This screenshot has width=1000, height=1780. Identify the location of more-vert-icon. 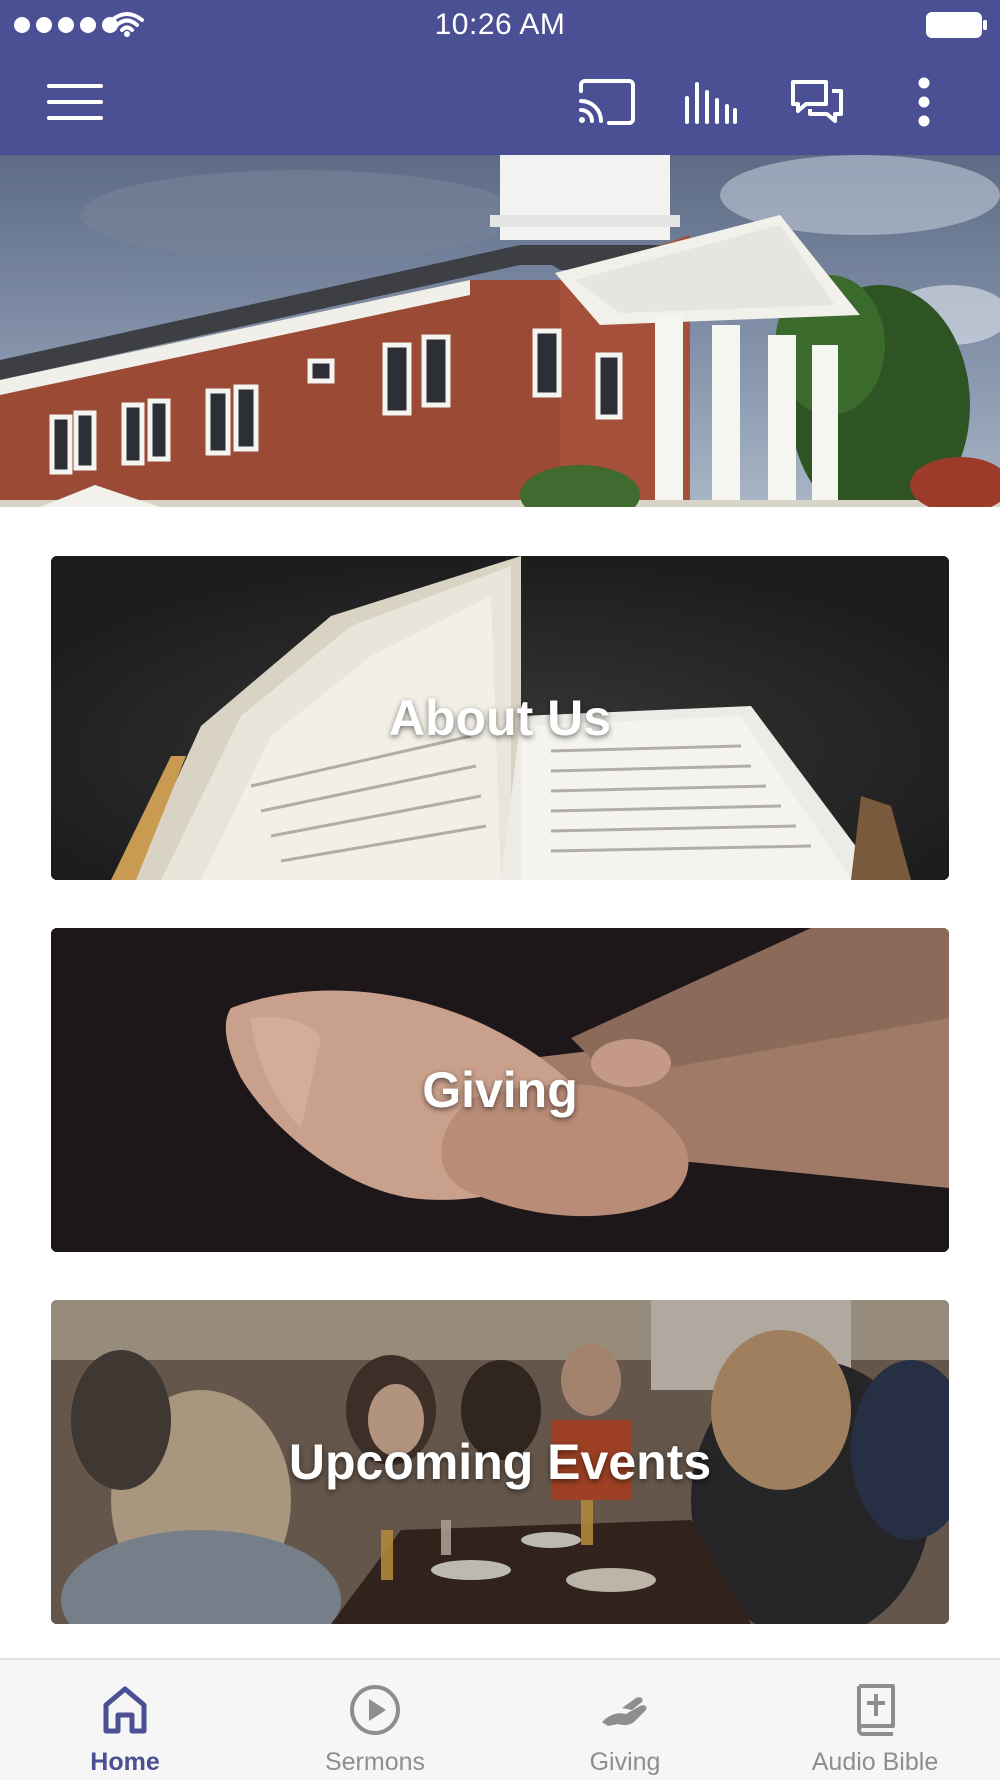
(924, 102).